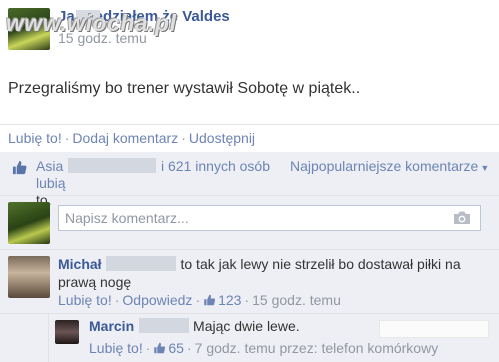 This screenshot has height=362, width=499. Describe the element at coordinates (116, 348) in the screenshot. I see `reply-like-link: Lubię to!` at that location.